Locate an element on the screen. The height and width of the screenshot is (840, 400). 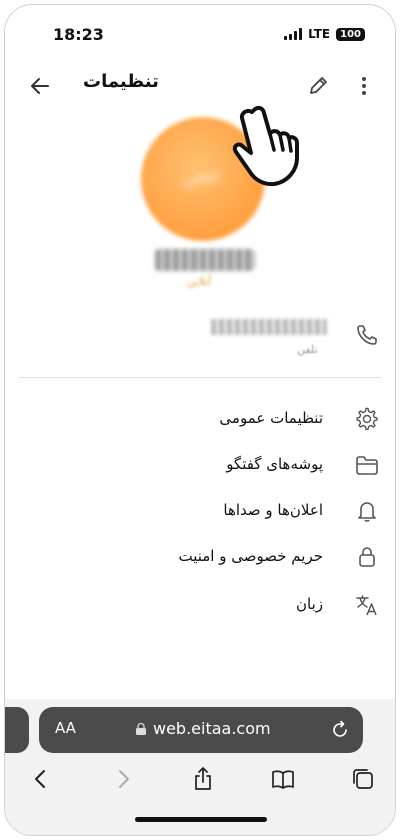
app-header: تنظیمات is located at coordinates (200, 86).